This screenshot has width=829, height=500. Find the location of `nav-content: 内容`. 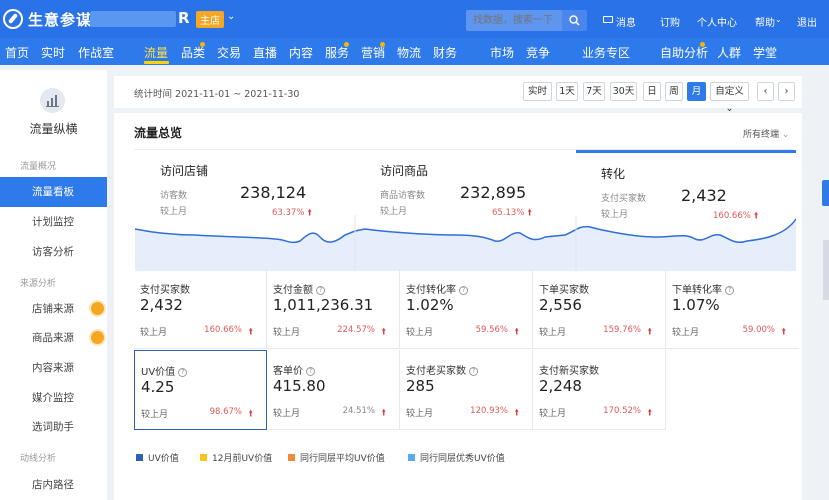

nav-content: 内容 is located at coordinates (301, 52).